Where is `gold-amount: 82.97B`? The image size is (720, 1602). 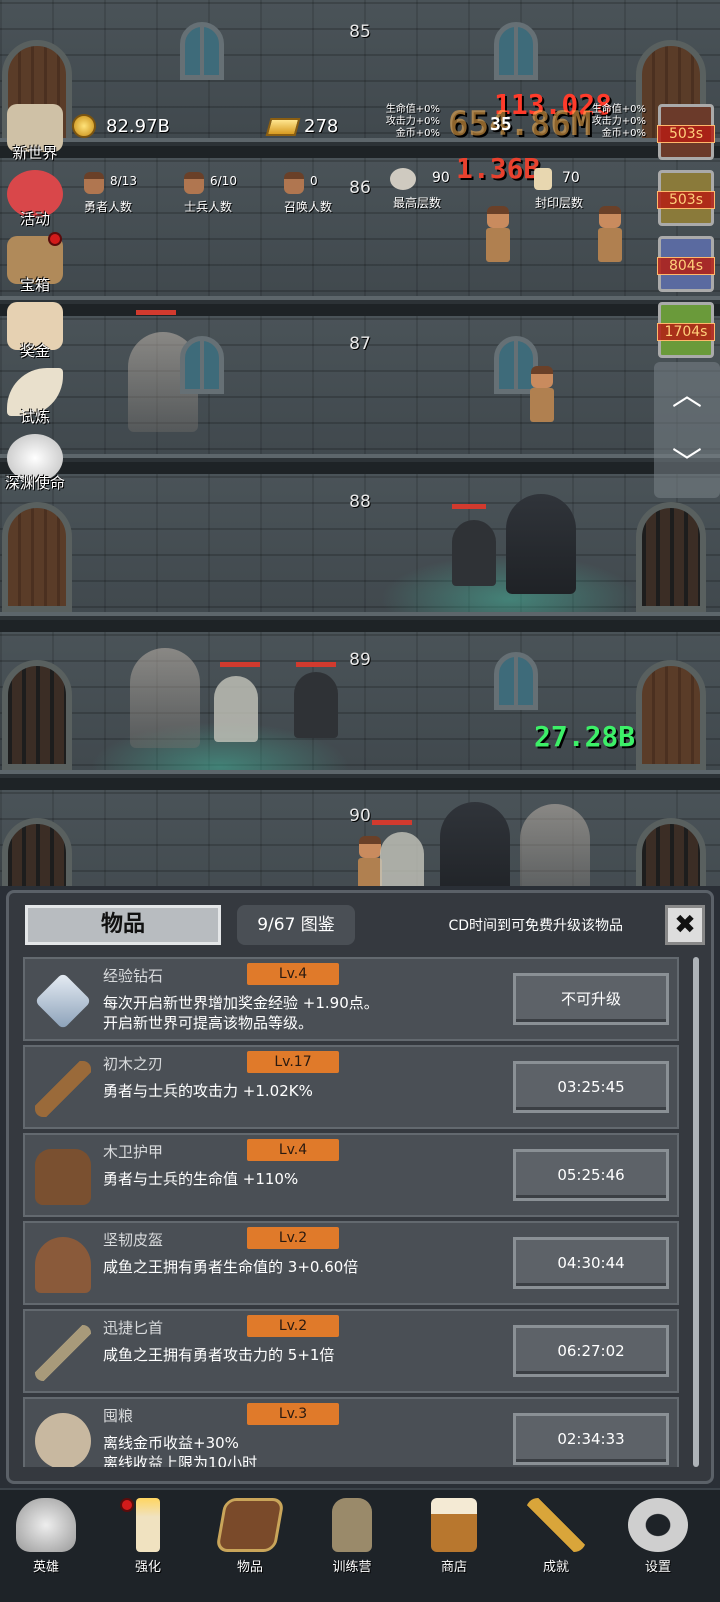 gold-amount: 82.97B is located at coordinates (138, 126).